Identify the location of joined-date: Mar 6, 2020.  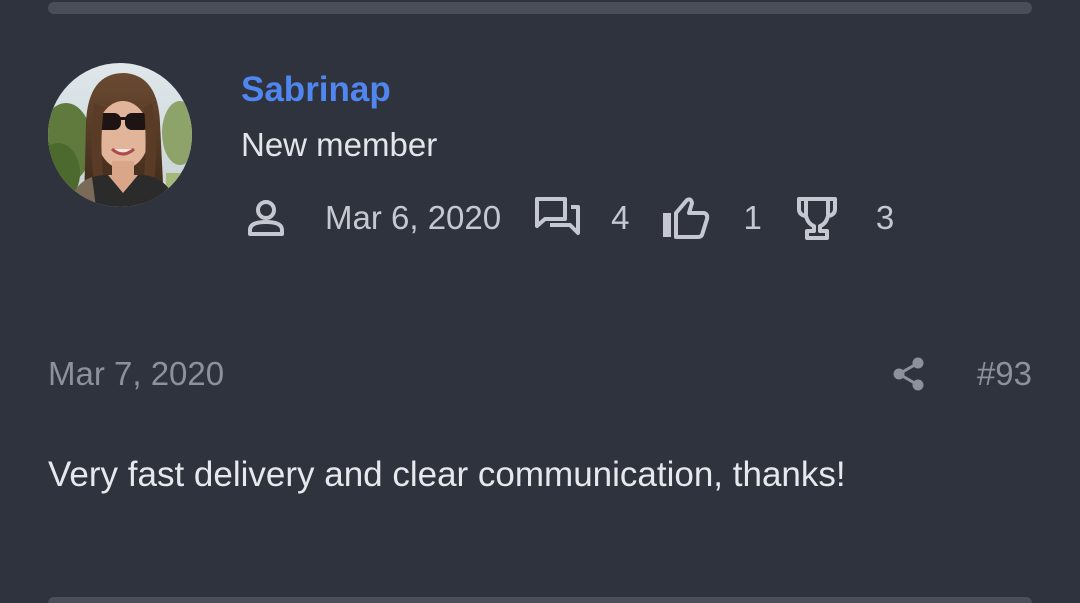
(413, 217).